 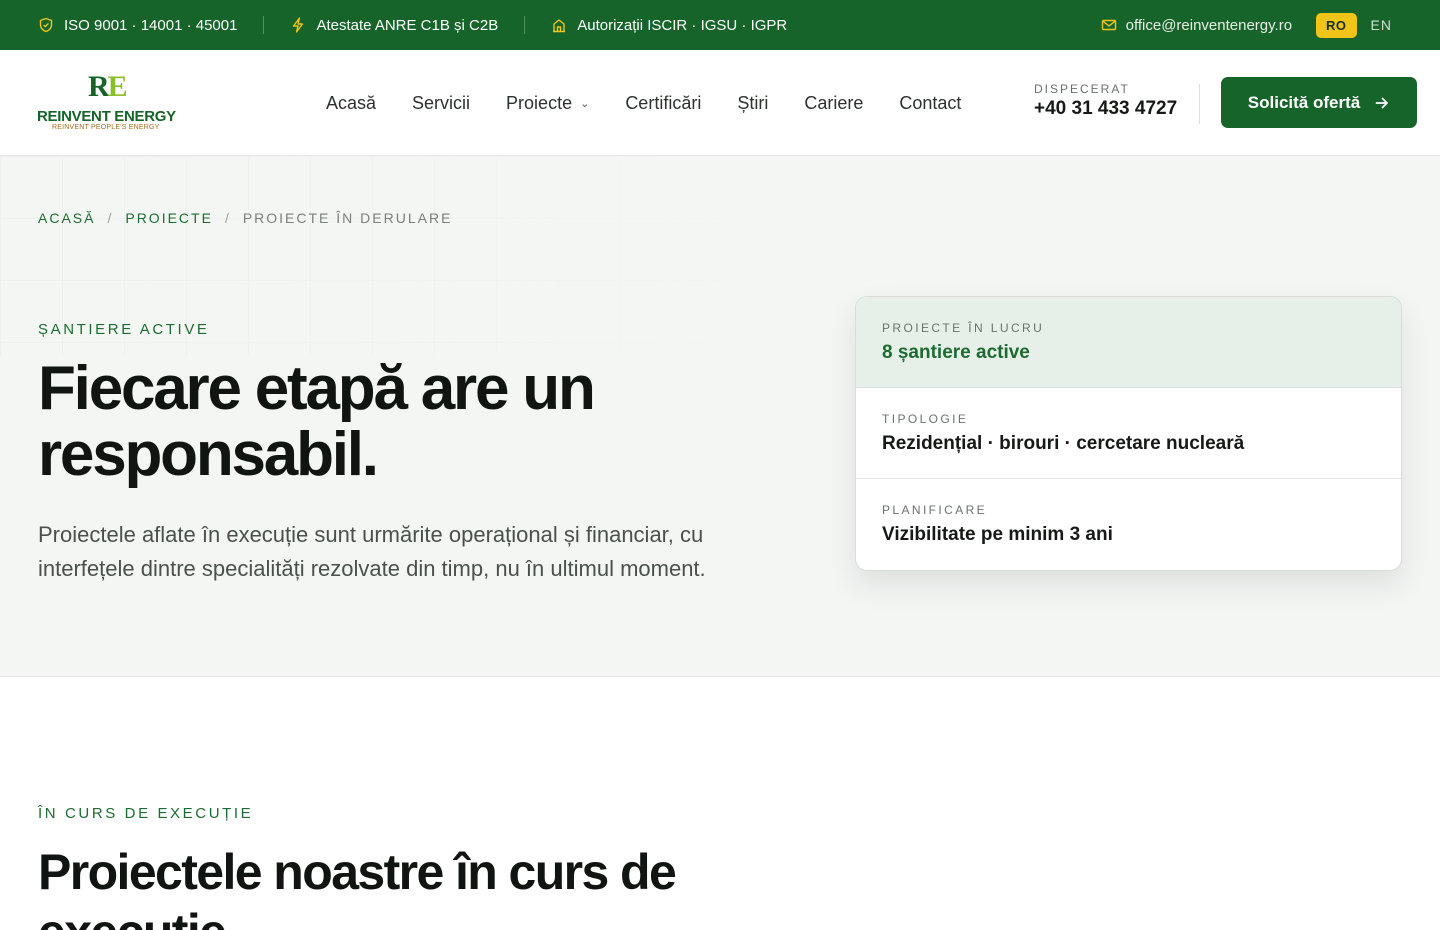 What do you see at coordinates (1209, 25) in the screenshot?
I see `email-text: office@reinventenergy.ro` at bounding box center [1209, 25].